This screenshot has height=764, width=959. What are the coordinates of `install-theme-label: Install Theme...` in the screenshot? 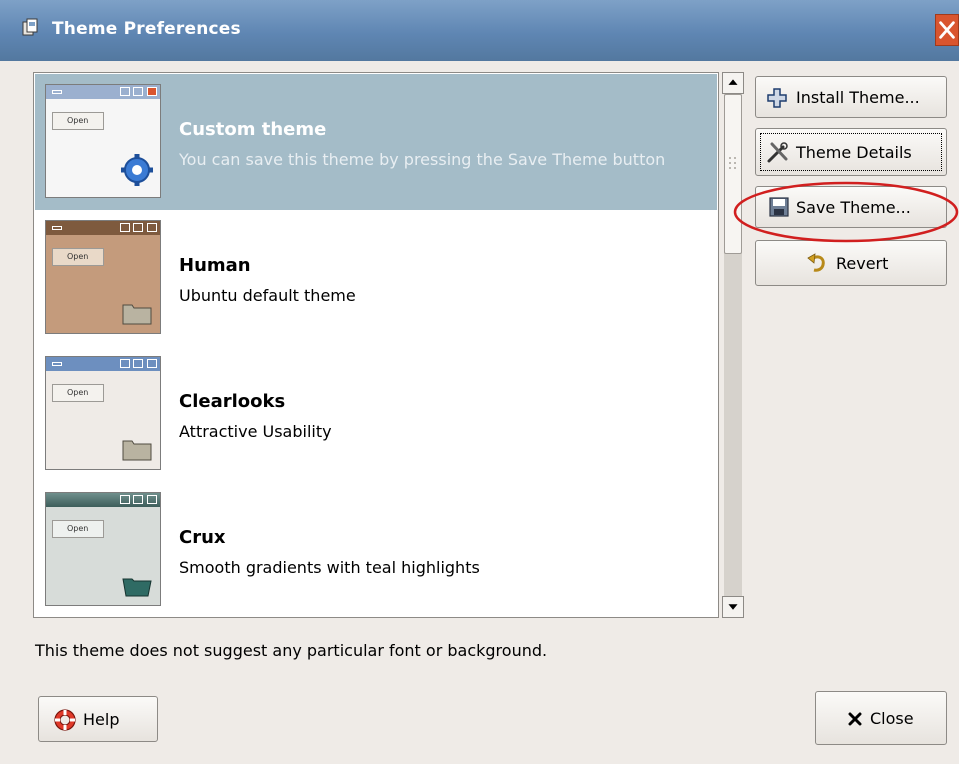 It's located at (858, 97).